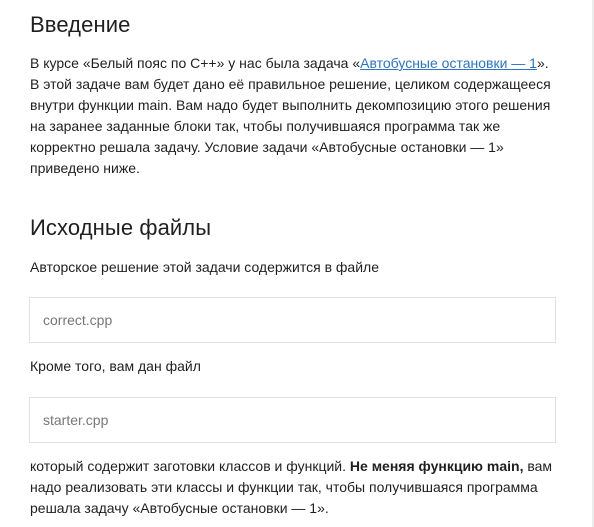 Image resolution: width=594 pixels, height=527 pixels. Describe the element at coordinates (115, 366) in the screenshot. I see `also-given-text: Кроме того, вам дан файл` at that location.